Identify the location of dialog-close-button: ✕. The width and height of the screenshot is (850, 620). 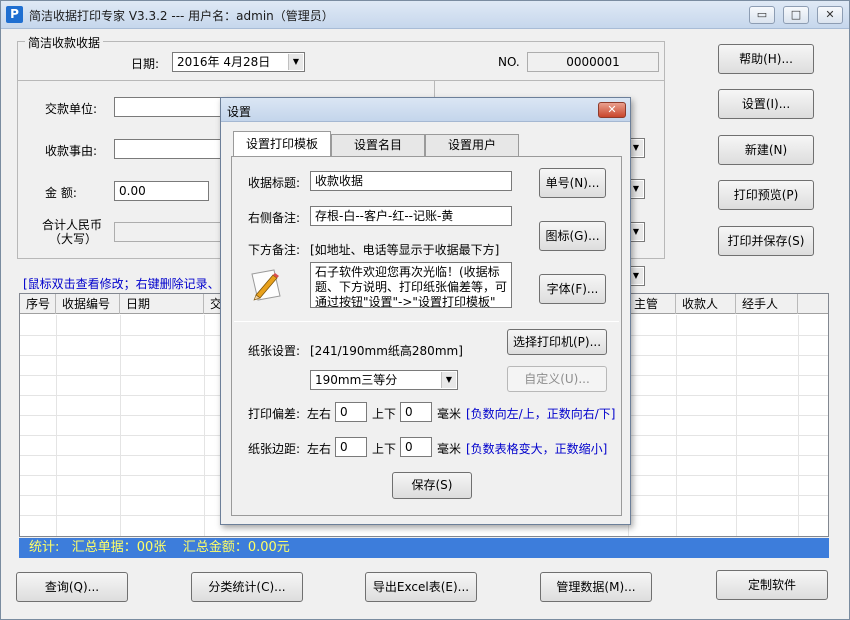
(612, 110).